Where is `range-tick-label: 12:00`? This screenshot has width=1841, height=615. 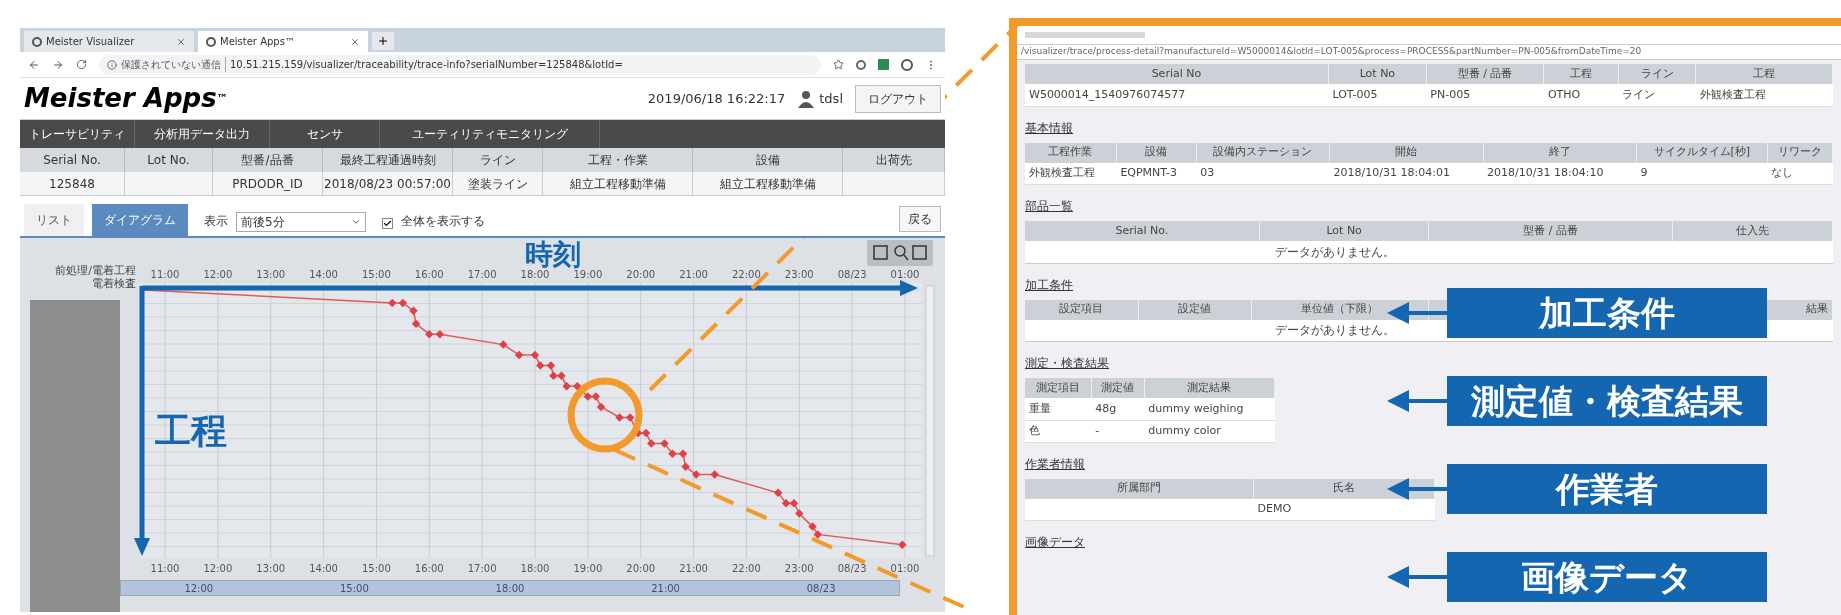 range-tick-label: 12:00 is located at coordinates (199, 588).